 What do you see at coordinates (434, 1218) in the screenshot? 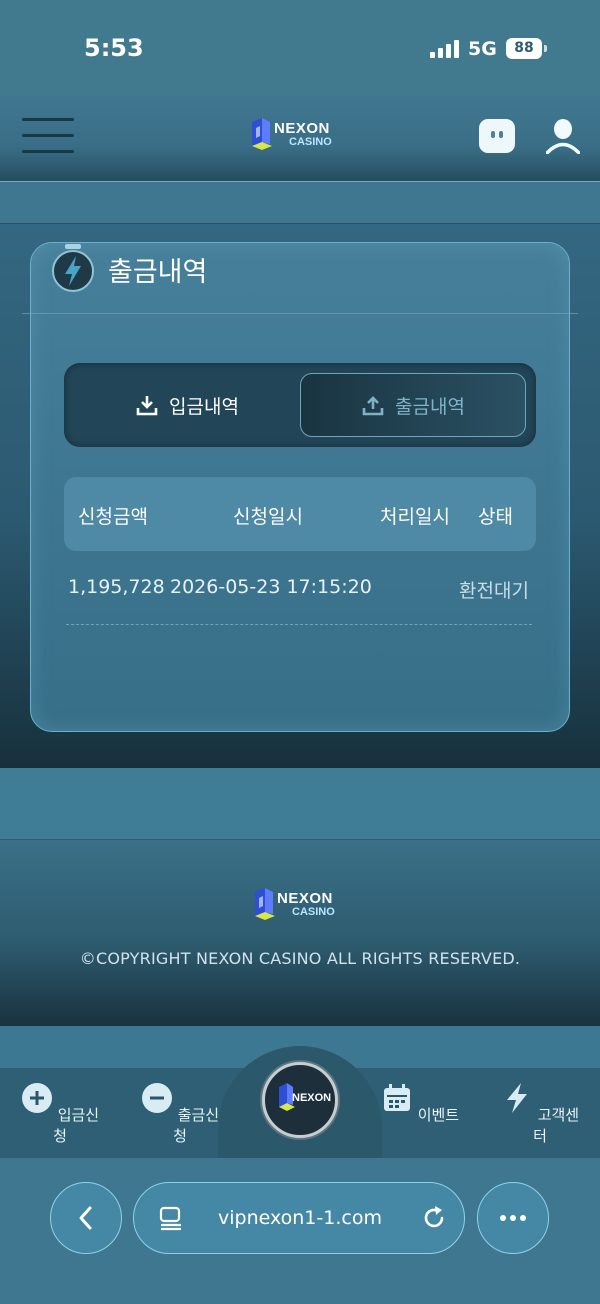
I see `reload-icon` at bounding box center [434, 1218].